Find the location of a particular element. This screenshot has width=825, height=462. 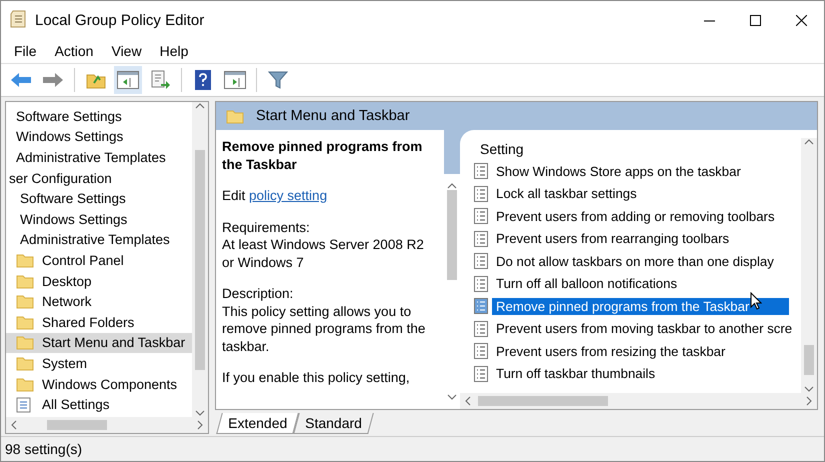

setting-item: Prevent users from rearranging toolbars is located at coordinates (637, 239).